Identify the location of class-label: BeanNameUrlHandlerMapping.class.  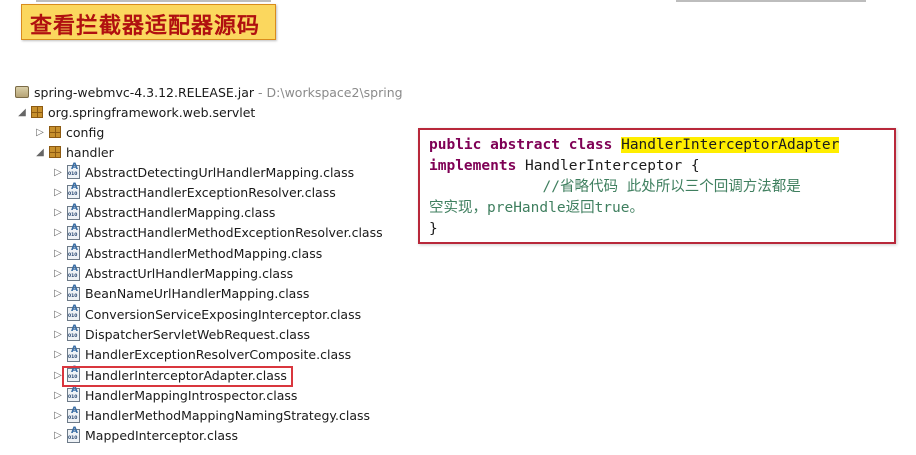
(197, 294).